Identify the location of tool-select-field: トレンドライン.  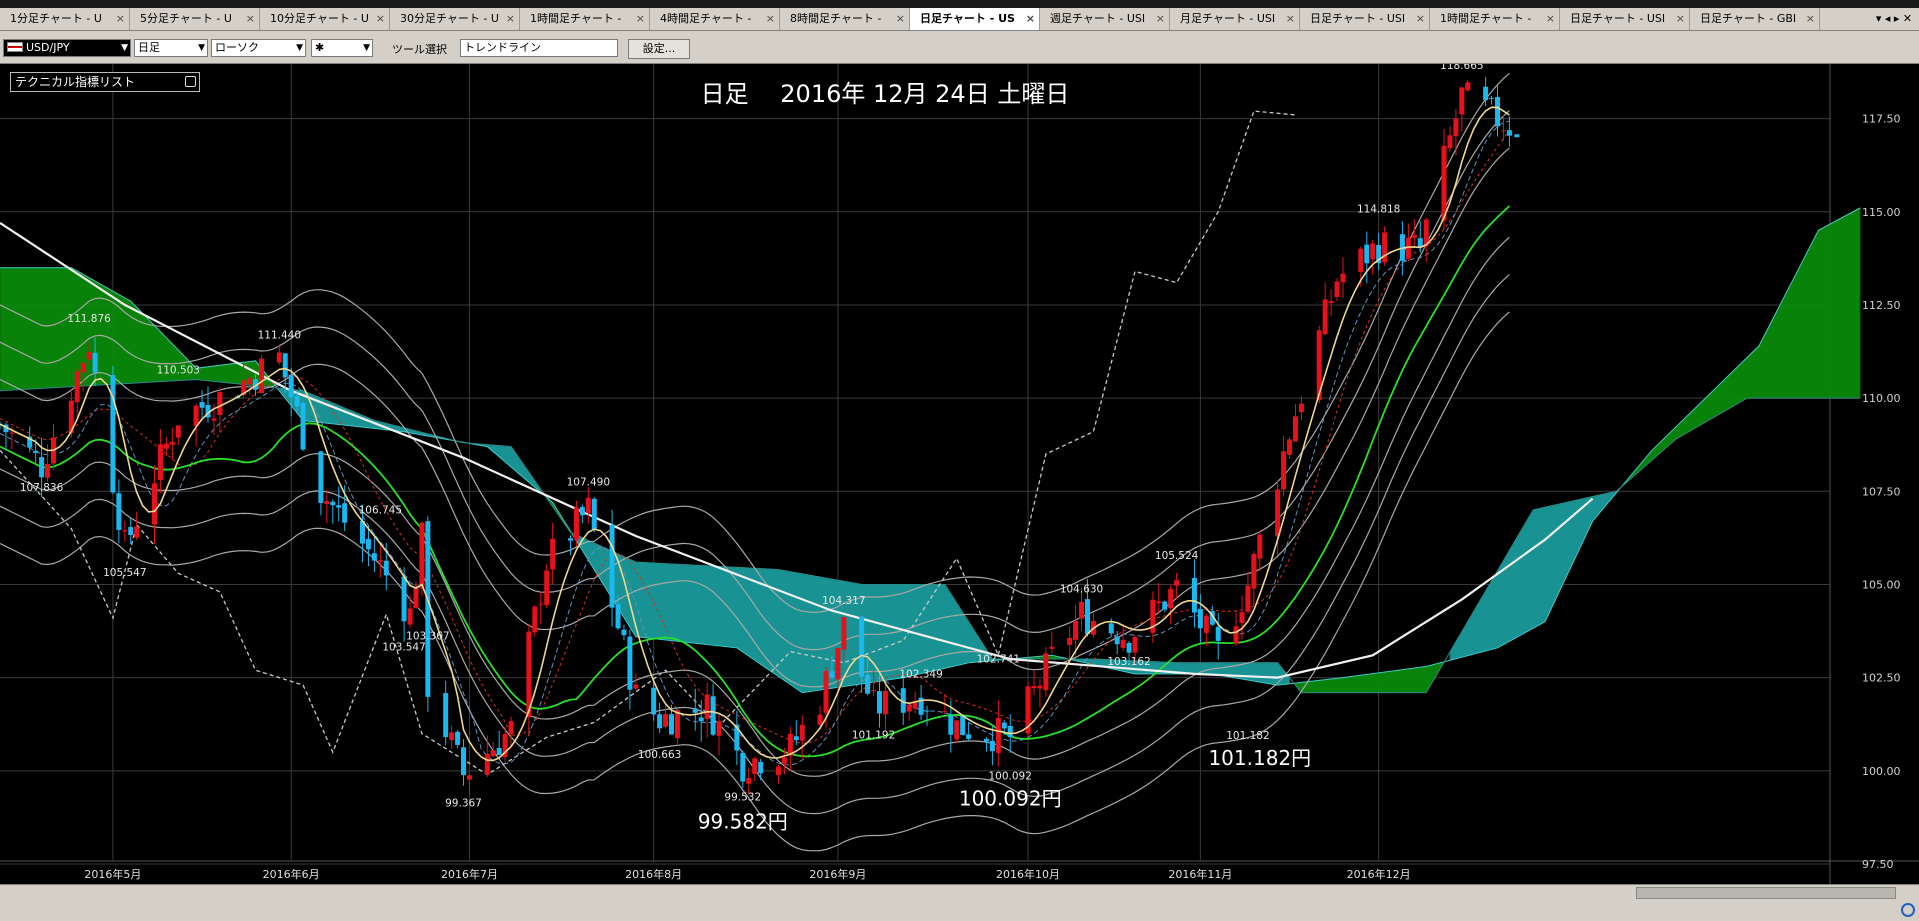
(539, 48).